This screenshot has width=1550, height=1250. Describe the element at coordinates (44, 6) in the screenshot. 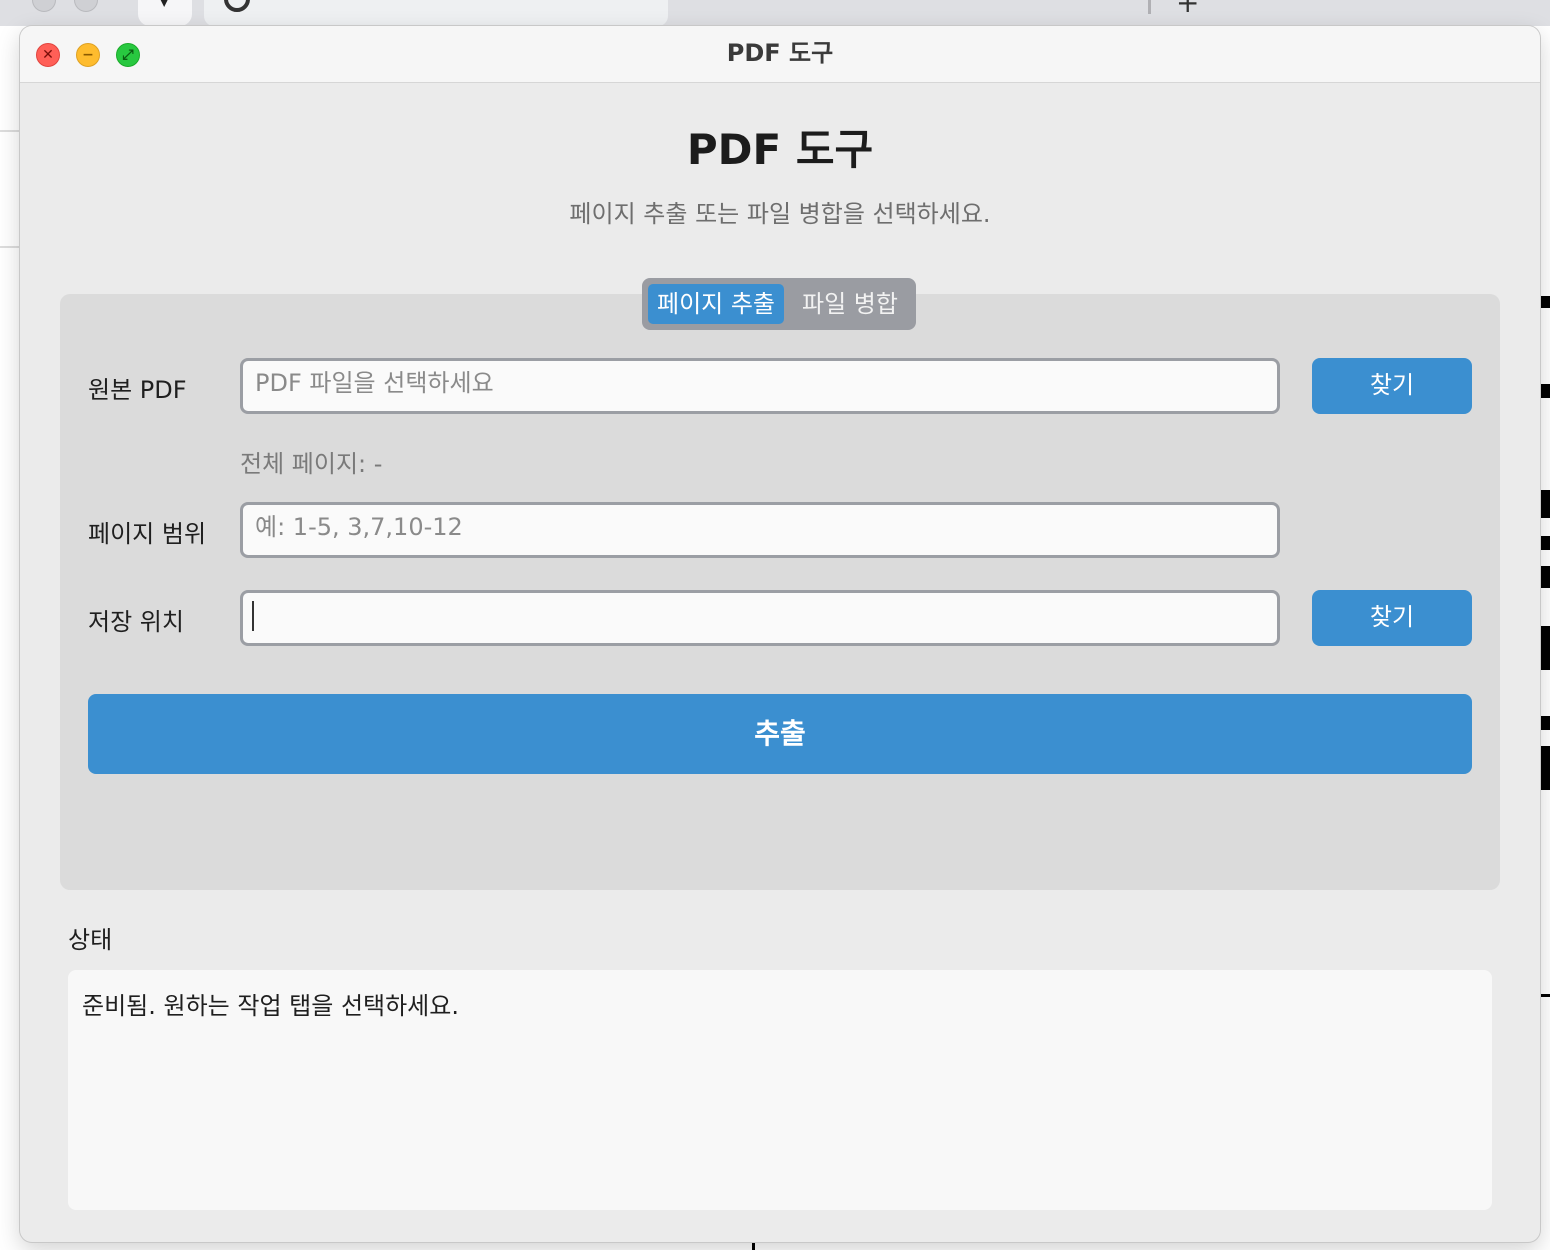

I see `background-close-dot` at that location.